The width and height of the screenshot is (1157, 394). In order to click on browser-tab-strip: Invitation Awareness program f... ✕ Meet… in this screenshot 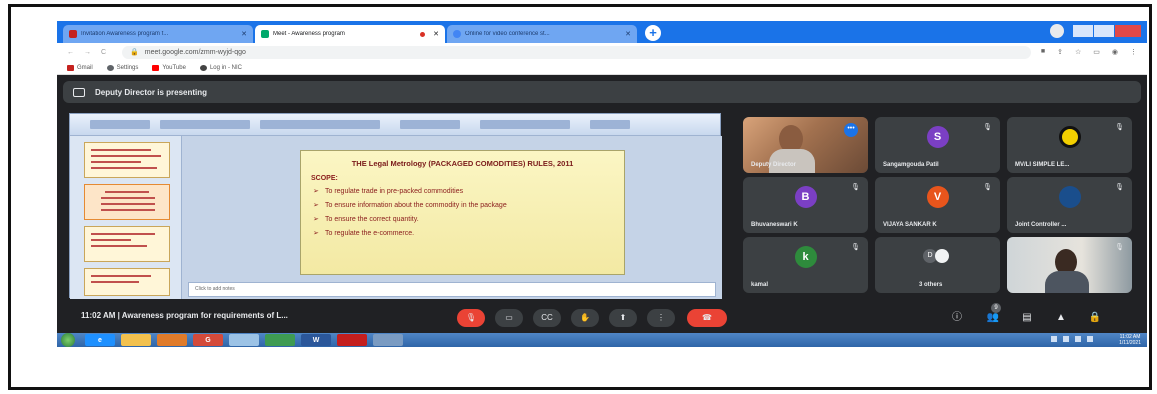, I will do `click(602, 32)`.